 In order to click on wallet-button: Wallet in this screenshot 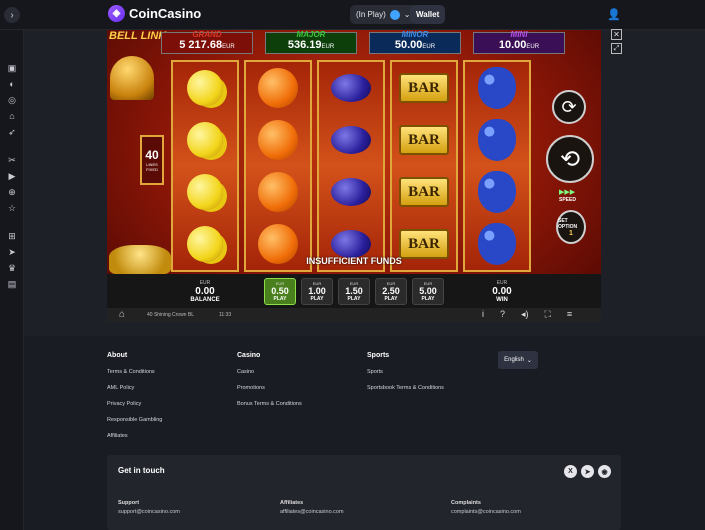, I will do `click(428, 14)`.